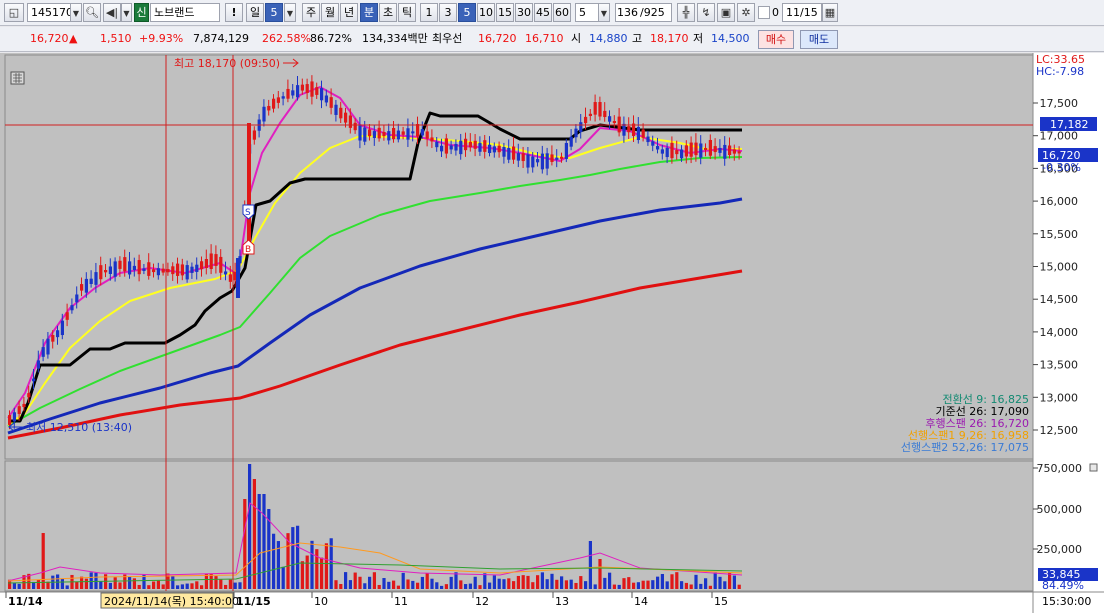 This screenshot has height=613, width=1104. What do you see at coordinates (112, 12) in the screenshot?
I see `volume-icon: ◀|` at bounding box center [112, 12].